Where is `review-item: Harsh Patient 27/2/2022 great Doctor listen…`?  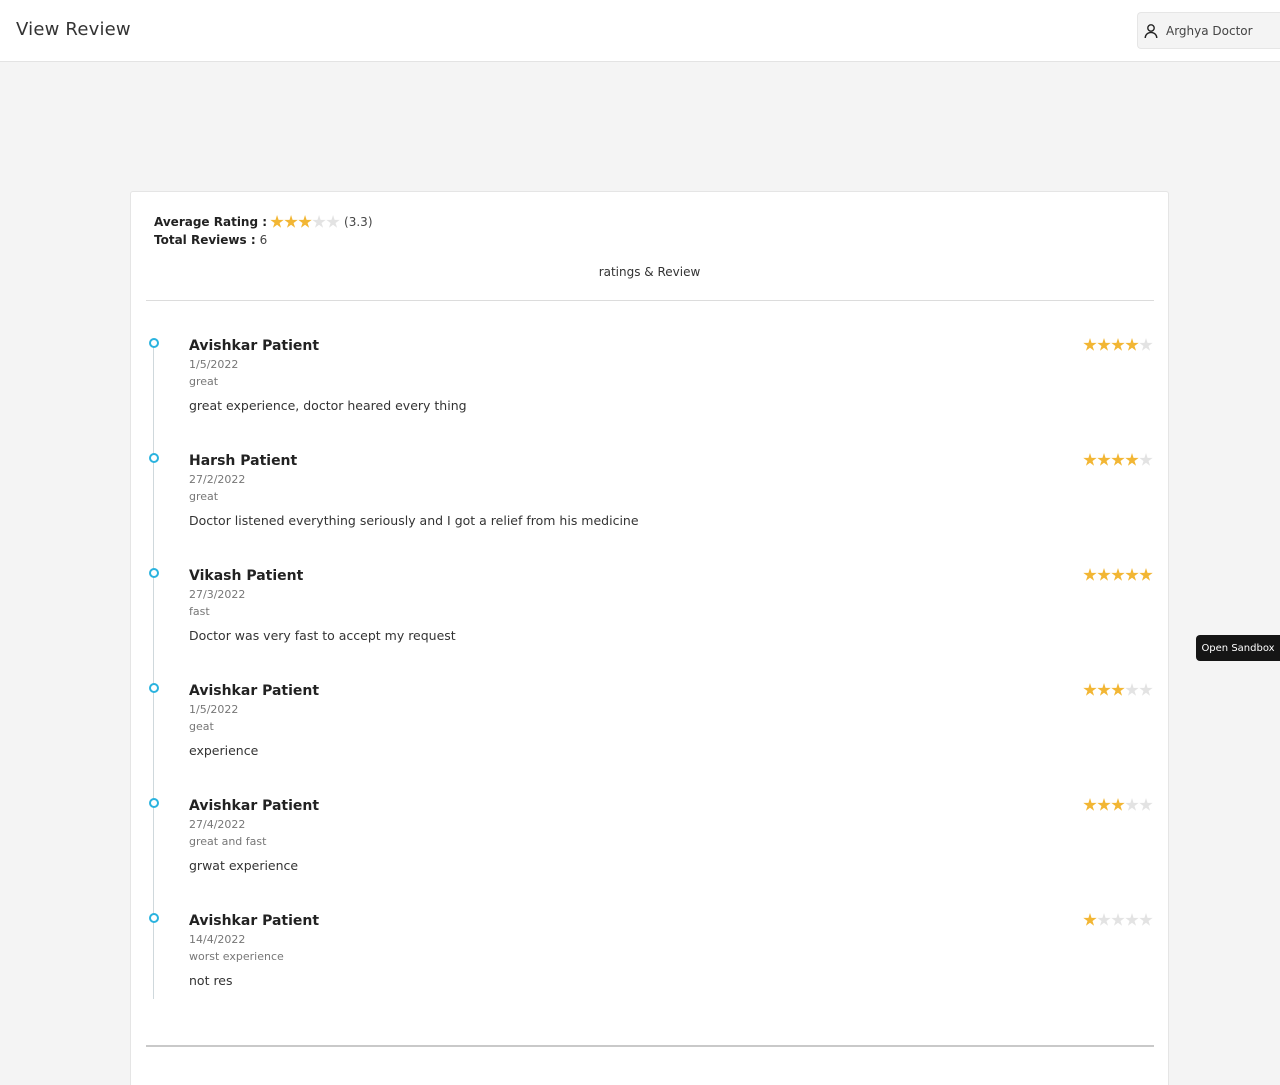 review-item: Harsh Patient 27/2/2022 great Doctor listen… is located at coordinates (649, 503).